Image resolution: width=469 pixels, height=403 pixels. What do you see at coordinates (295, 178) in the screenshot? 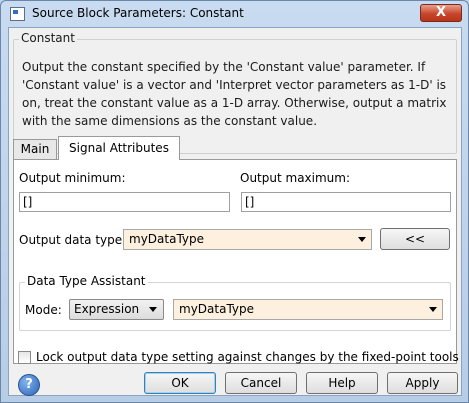
I see `output-maximum-label: Output maximum:` at bounding box center [295, 178].